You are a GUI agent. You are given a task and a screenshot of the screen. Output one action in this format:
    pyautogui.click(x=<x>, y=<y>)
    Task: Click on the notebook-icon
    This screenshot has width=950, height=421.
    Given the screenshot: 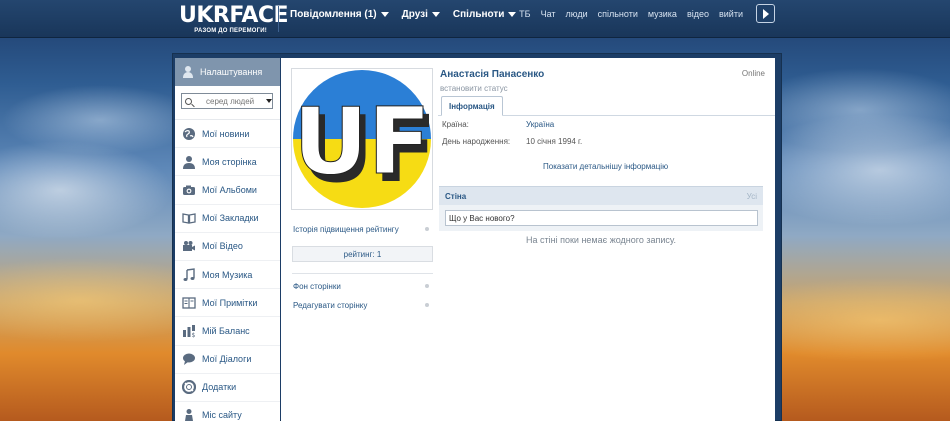 What is the action you would take?
    pyautogui.click(x=189, y=303)
    